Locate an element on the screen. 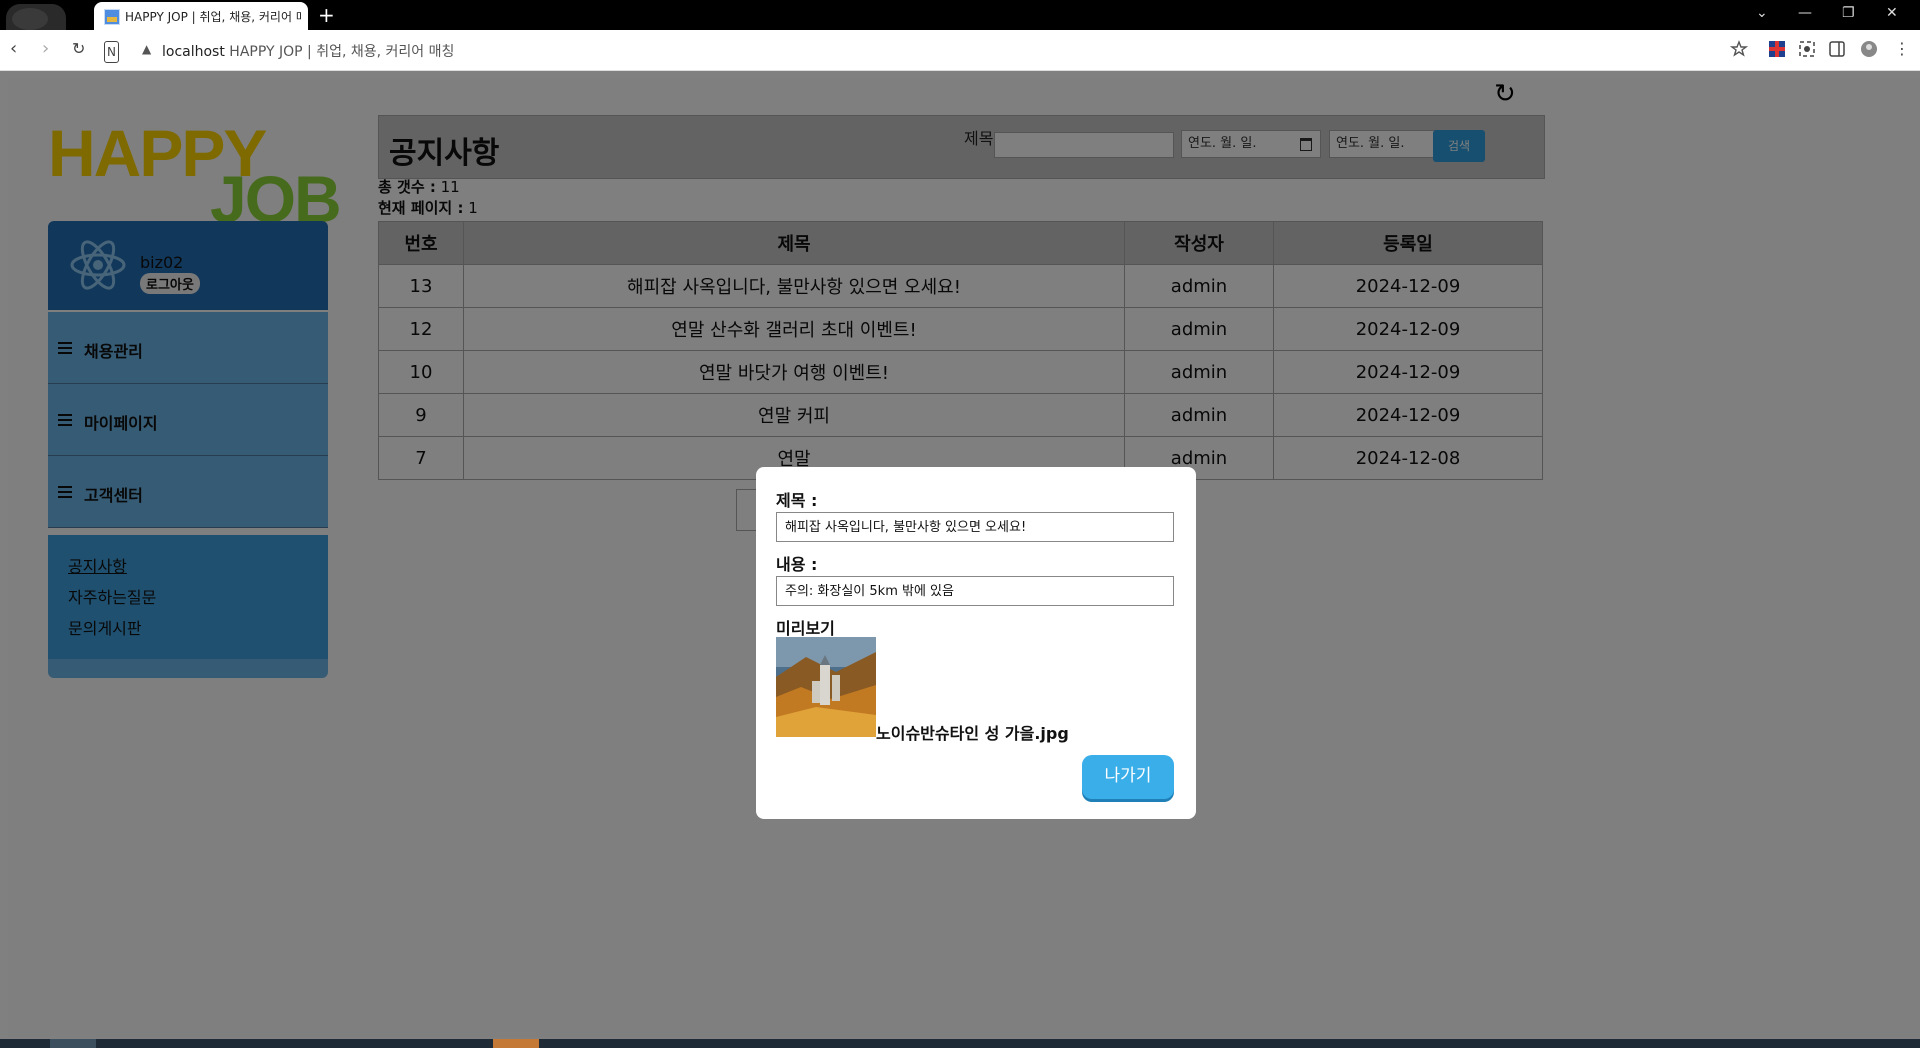 This screenshot has width=1920, height=1048. profile-avatar-tab is located at coordinates (36, 17).